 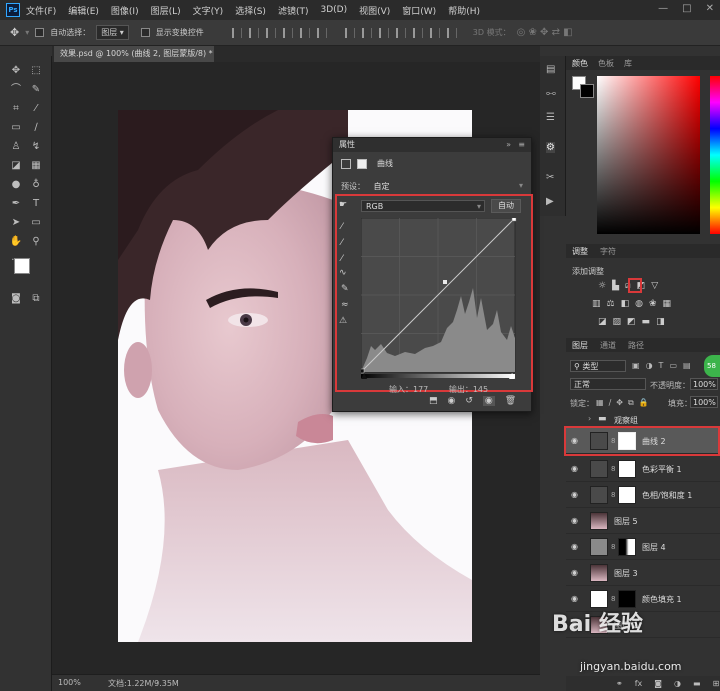 I want to click on blur-tool-icon: ●, so click(x=16, y=185).